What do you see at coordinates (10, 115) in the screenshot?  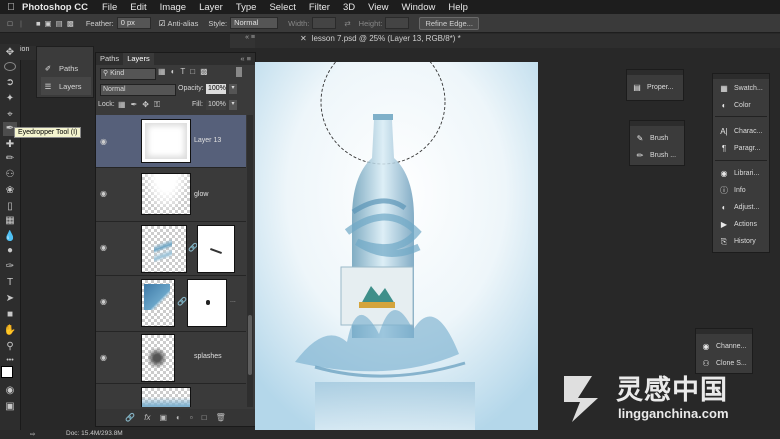 I see `crop-tool-icon: ⌖` at bounding box center [10, 115].